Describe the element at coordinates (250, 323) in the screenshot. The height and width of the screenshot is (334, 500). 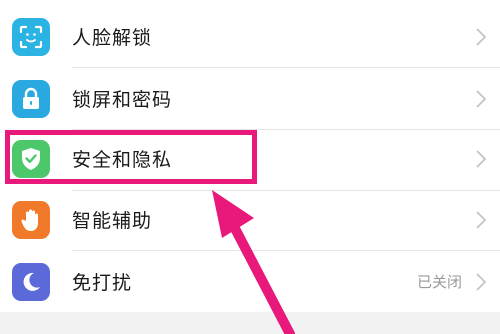
I see `section-gap` at that location.